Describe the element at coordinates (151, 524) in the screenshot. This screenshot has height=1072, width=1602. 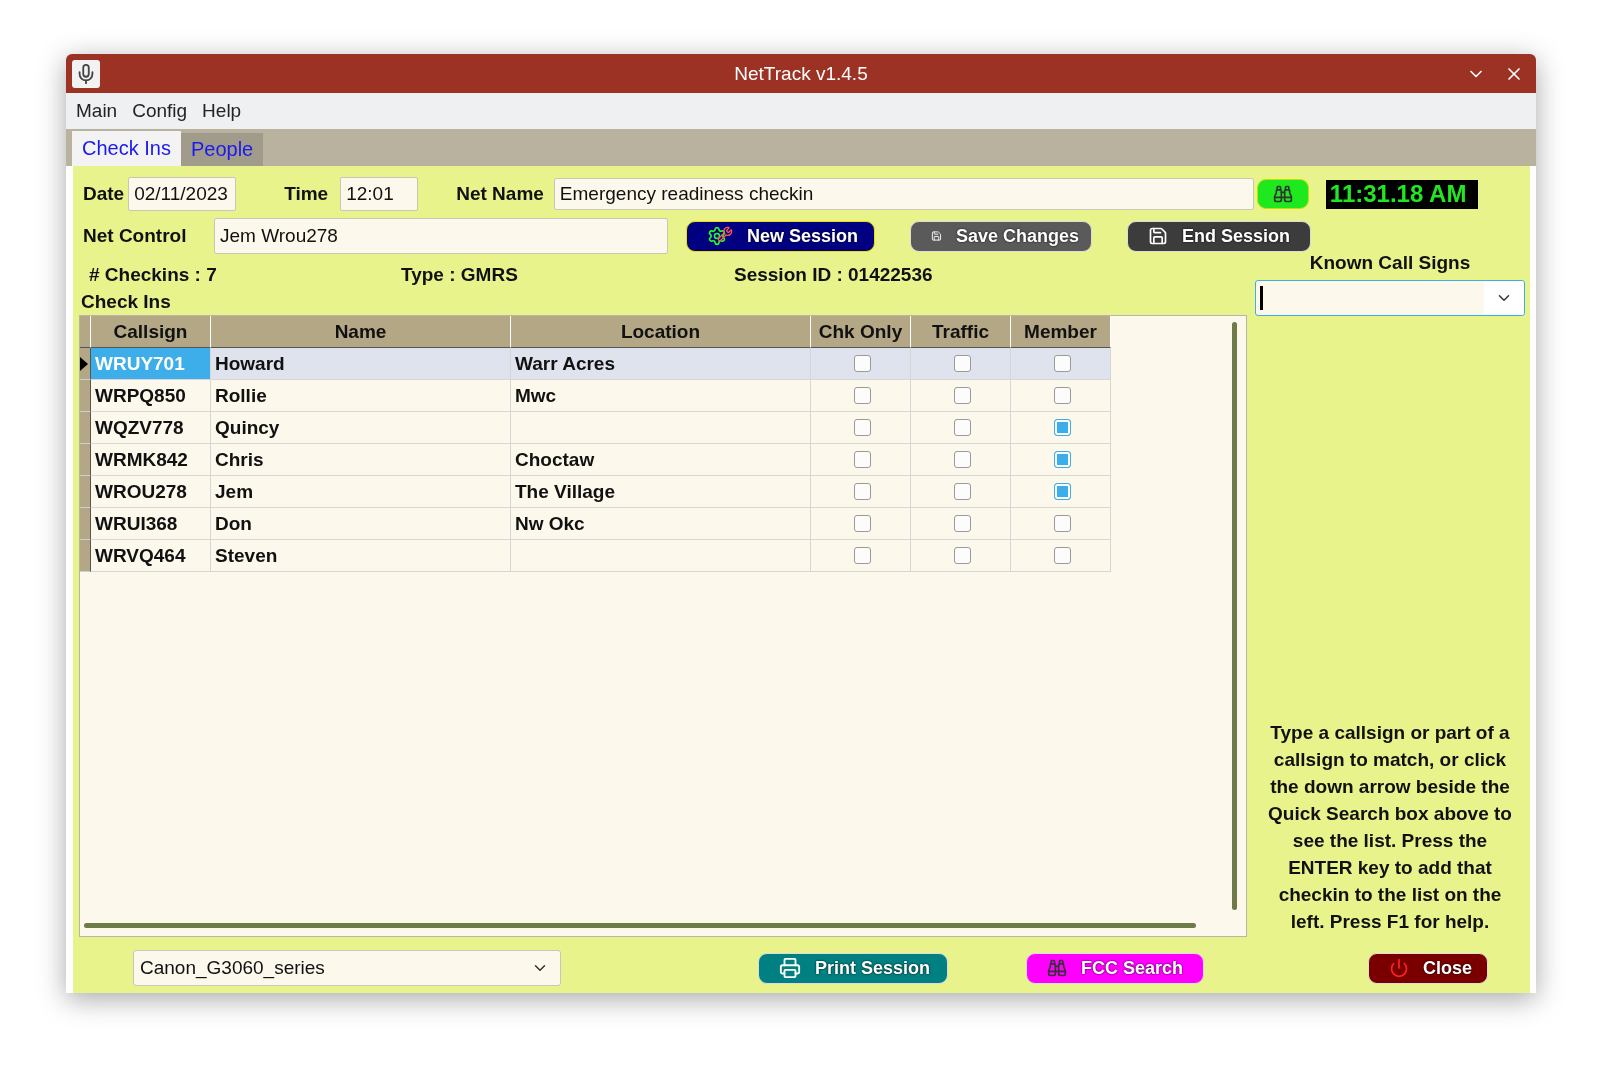
I see `table-cell: WRUI368` at that location.